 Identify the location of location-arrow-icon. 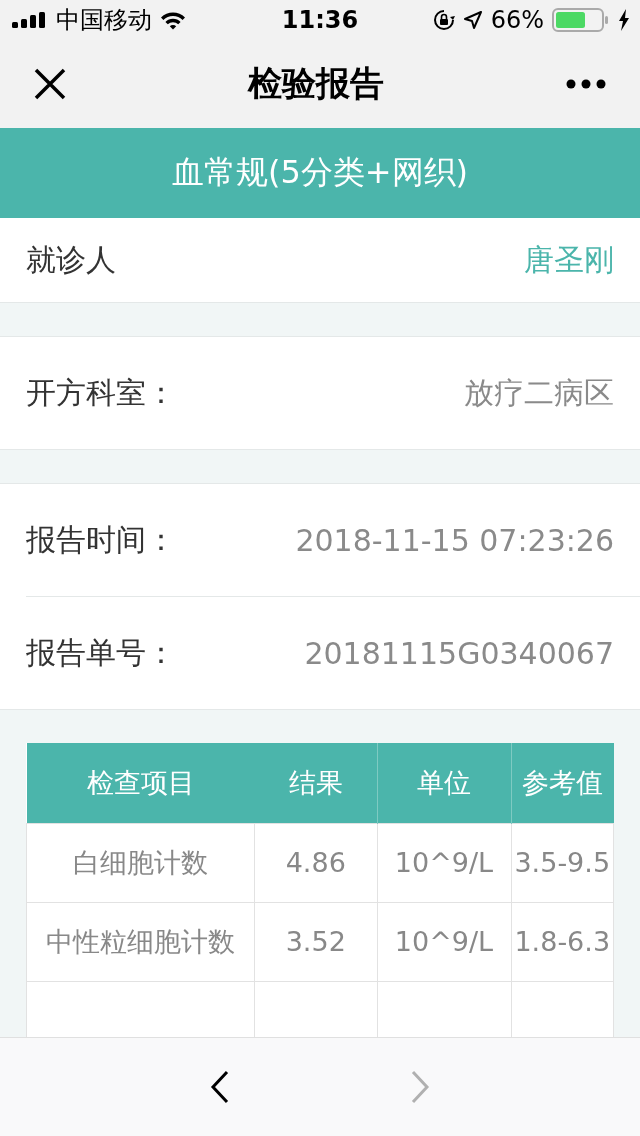
(472, 20).